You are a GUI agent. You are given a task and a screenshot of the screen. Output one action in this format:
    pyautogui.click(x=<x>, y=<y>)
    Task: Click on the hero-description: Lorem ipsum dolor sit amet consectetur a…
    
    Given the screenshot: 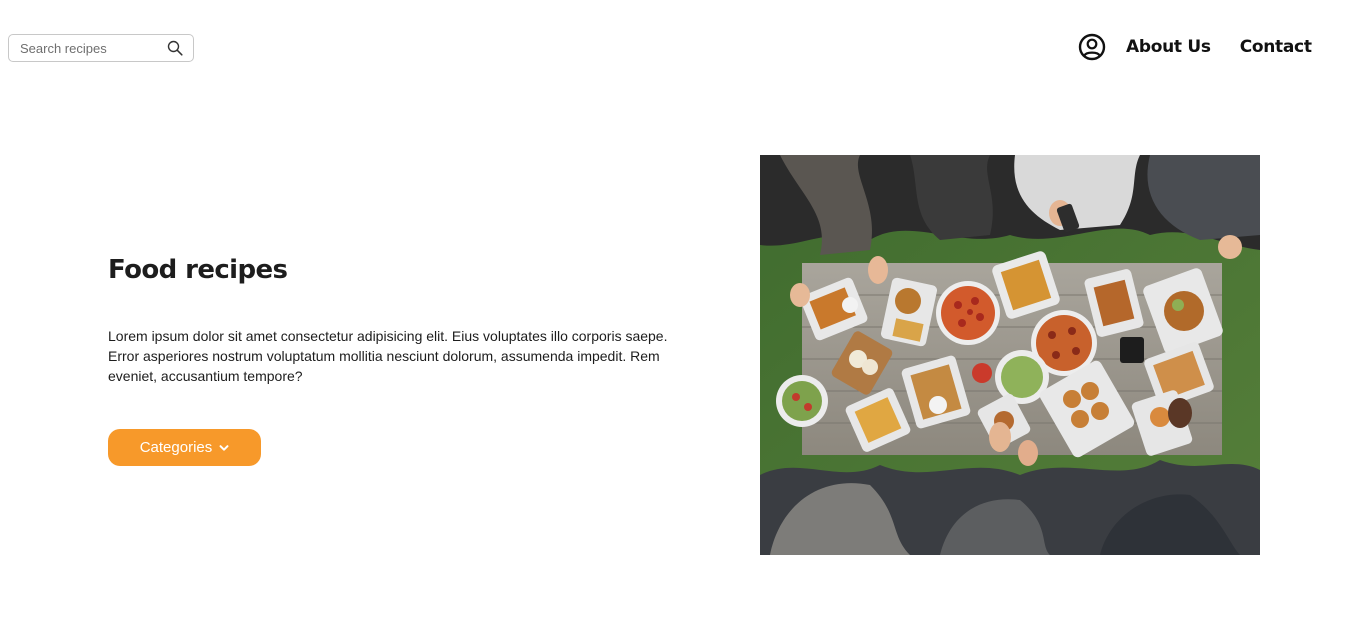 What is the action you would take?
    pyautogui.click(x=388, y=356)
    